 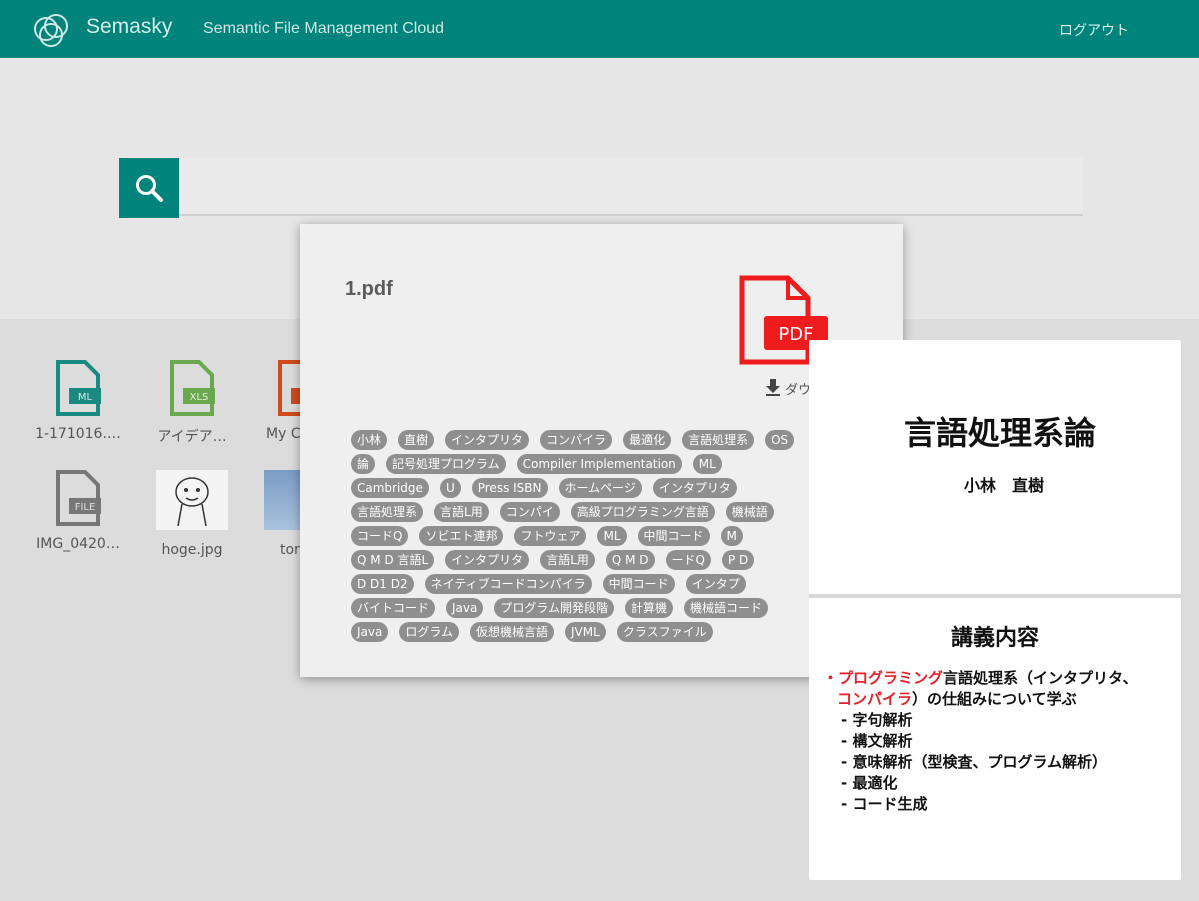 What do you see at coordinates (738, 560) in the screenshot?
I see `tag-chip: P D` at bounding box center [738, 560].